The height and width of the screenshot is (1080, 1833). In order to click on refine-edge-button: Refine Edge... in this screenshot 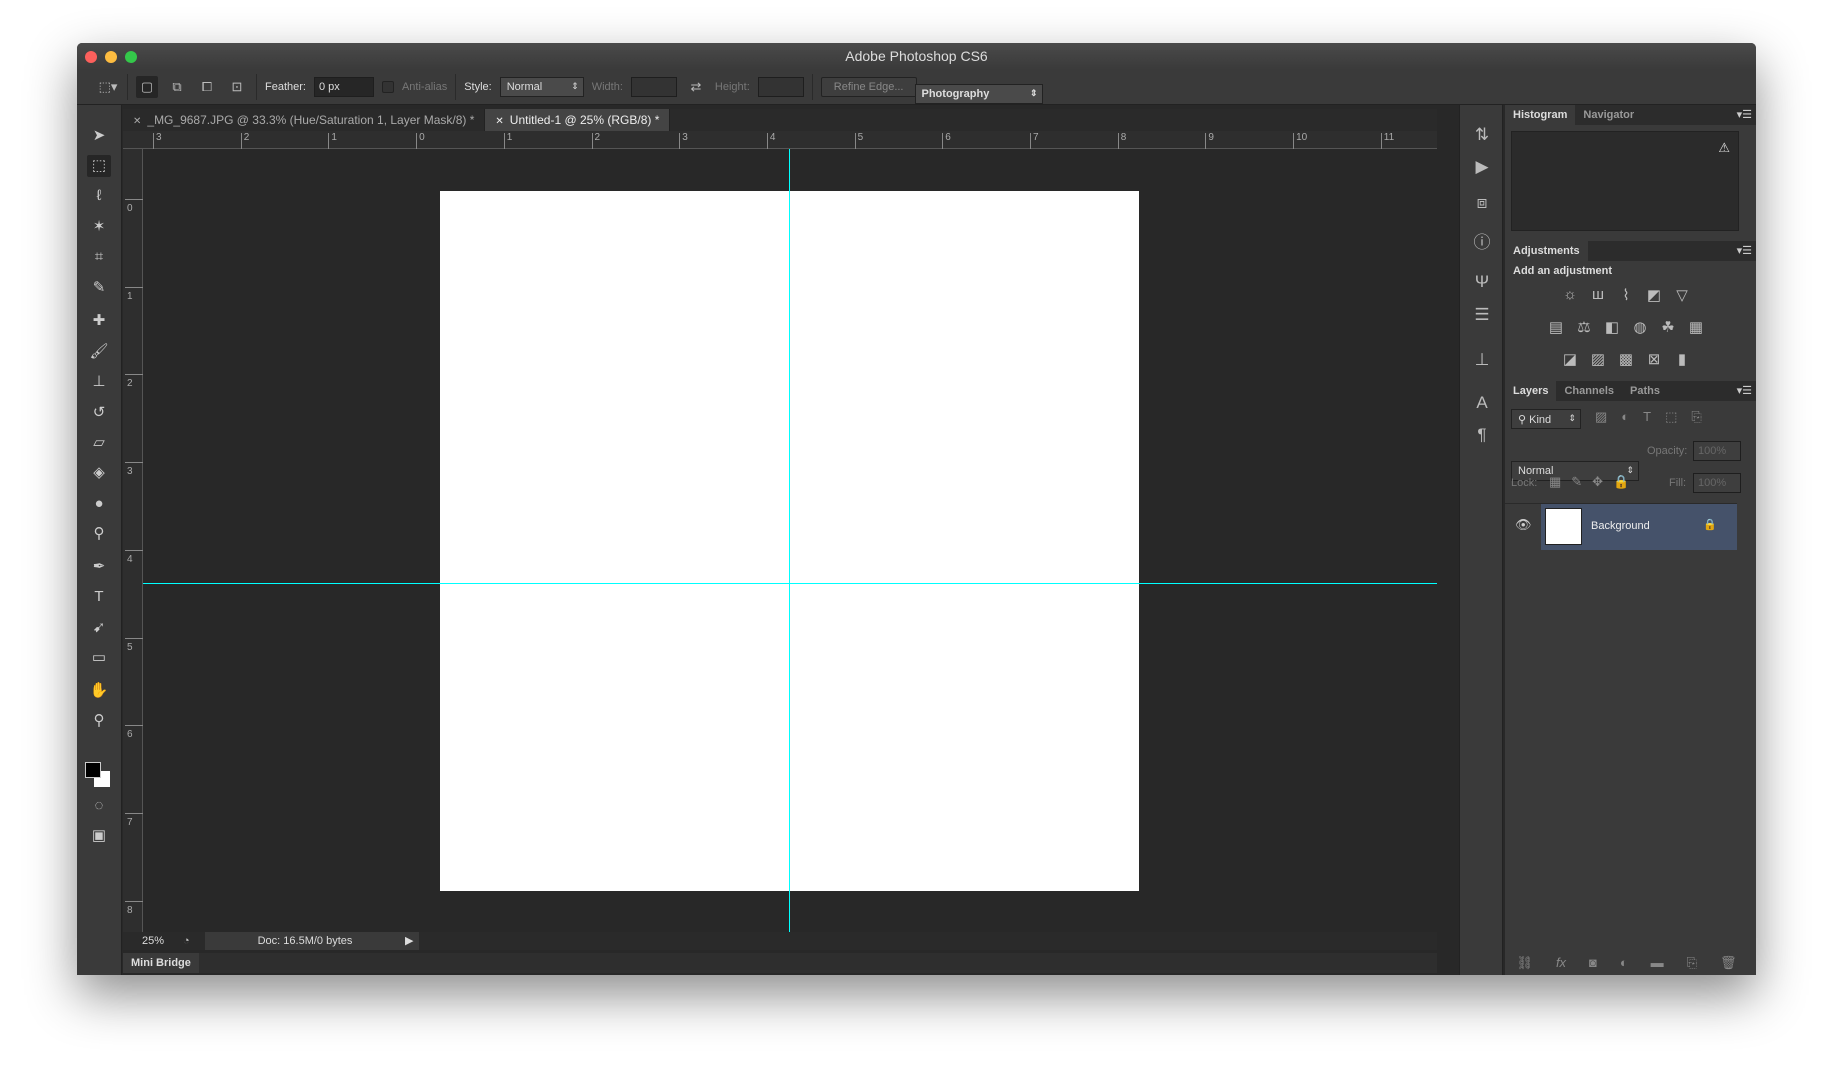, I will do `click(868, 87)`.